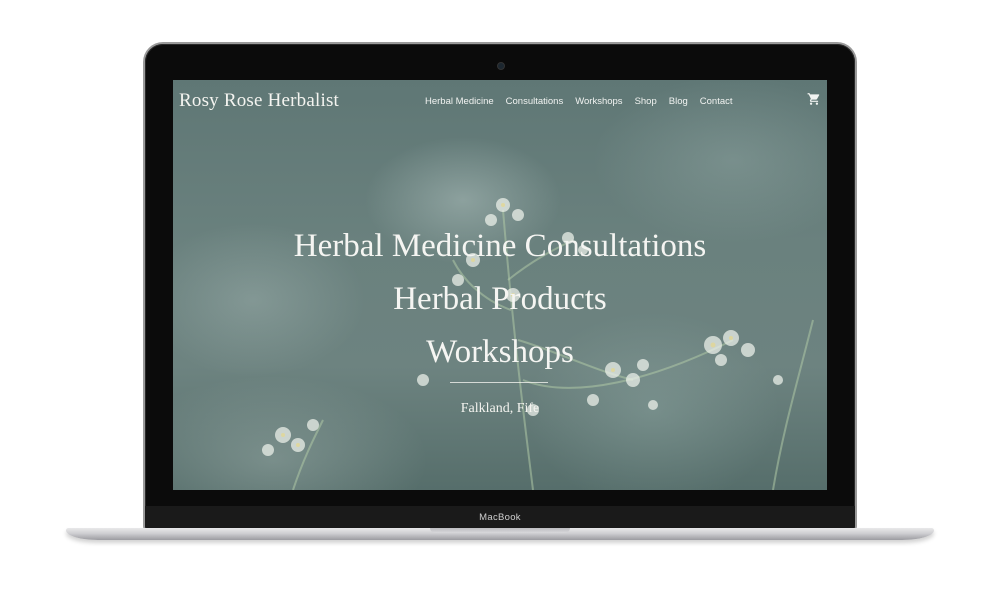 This screenshot has width=1000, height=600. Describe the element at coordinates (500, 517) in the screenshot. I see `device-label: MacBook` at that location.